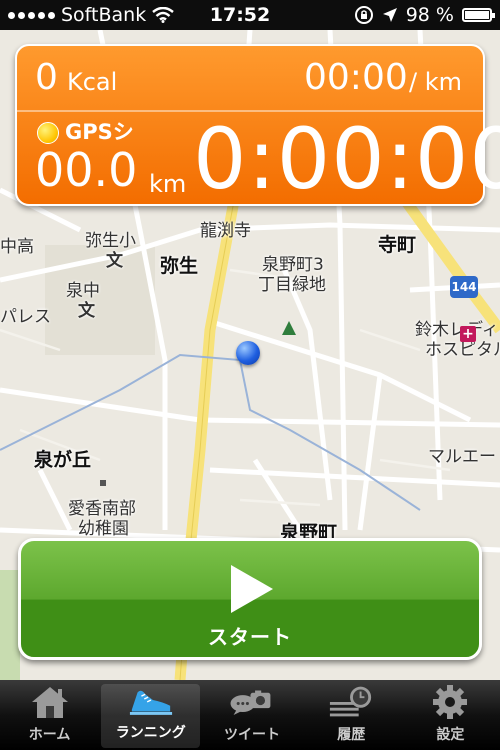  What do you see at coordinates (31, 15) in the screenshot?
I see `signal-strength-icon` at bounding box center [31, 15].